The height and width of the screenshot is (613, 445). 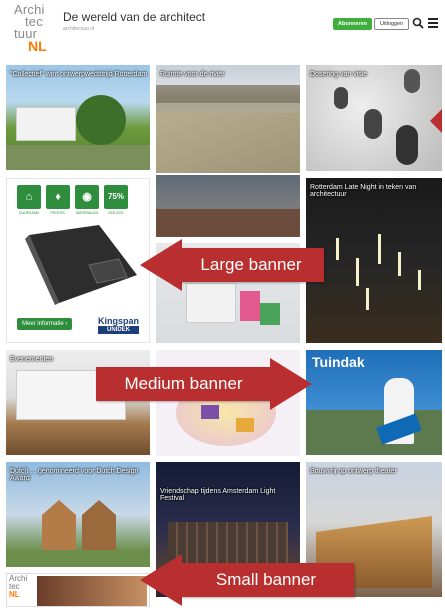 I want to click on profile-icon: ♦, so click(x=58, y=197).